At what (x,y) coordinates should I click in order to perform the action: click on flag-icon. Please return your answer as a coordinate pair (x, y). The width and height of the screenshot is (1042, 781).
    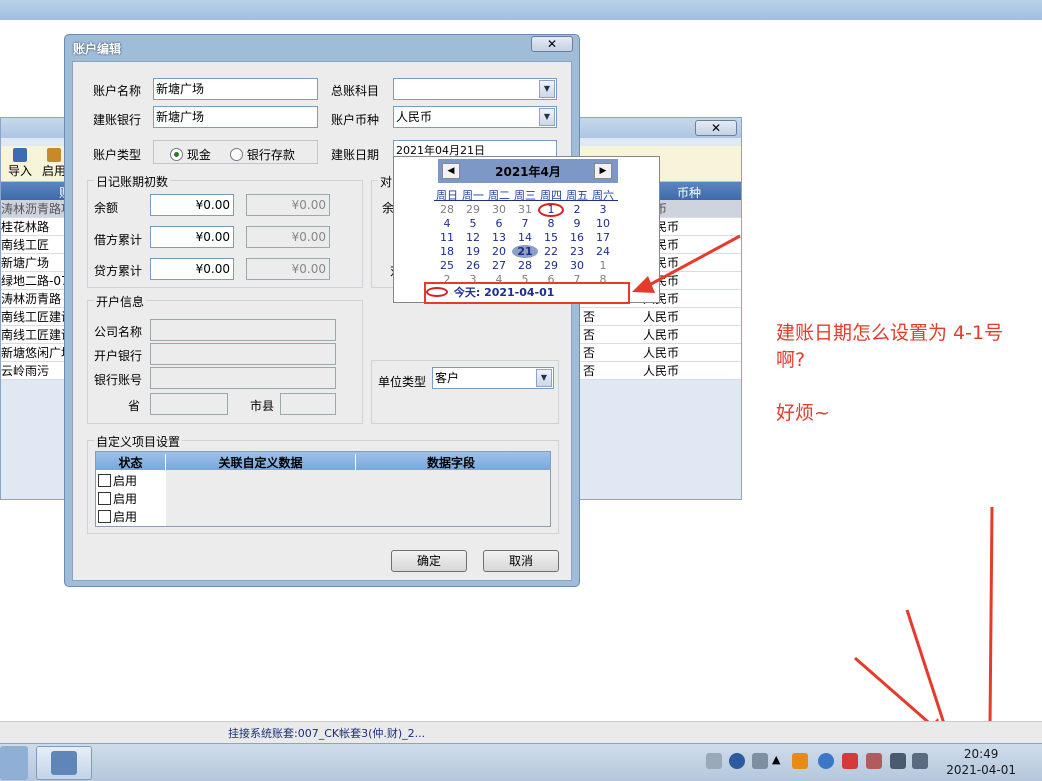
    Looking at the image, I should click on (850, 761).